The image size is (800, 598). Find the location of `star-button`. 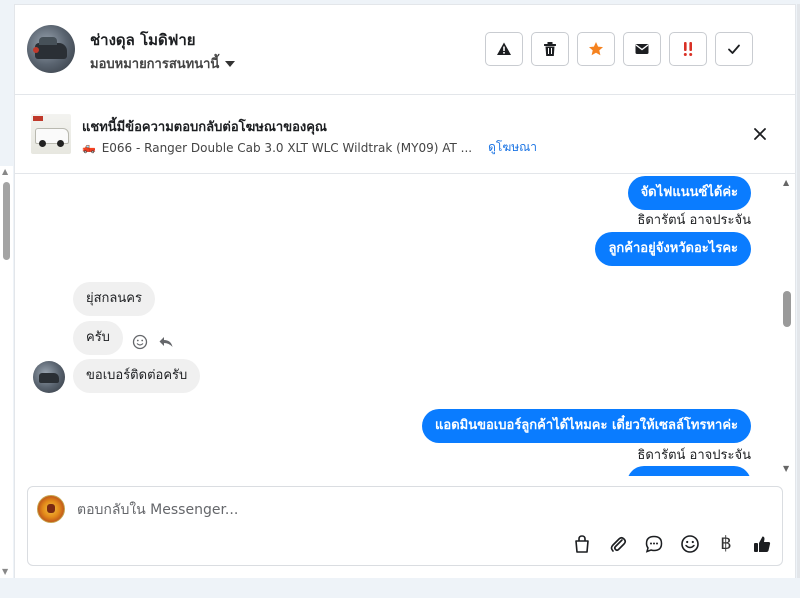

star-button is located at coordinates (596, 49).